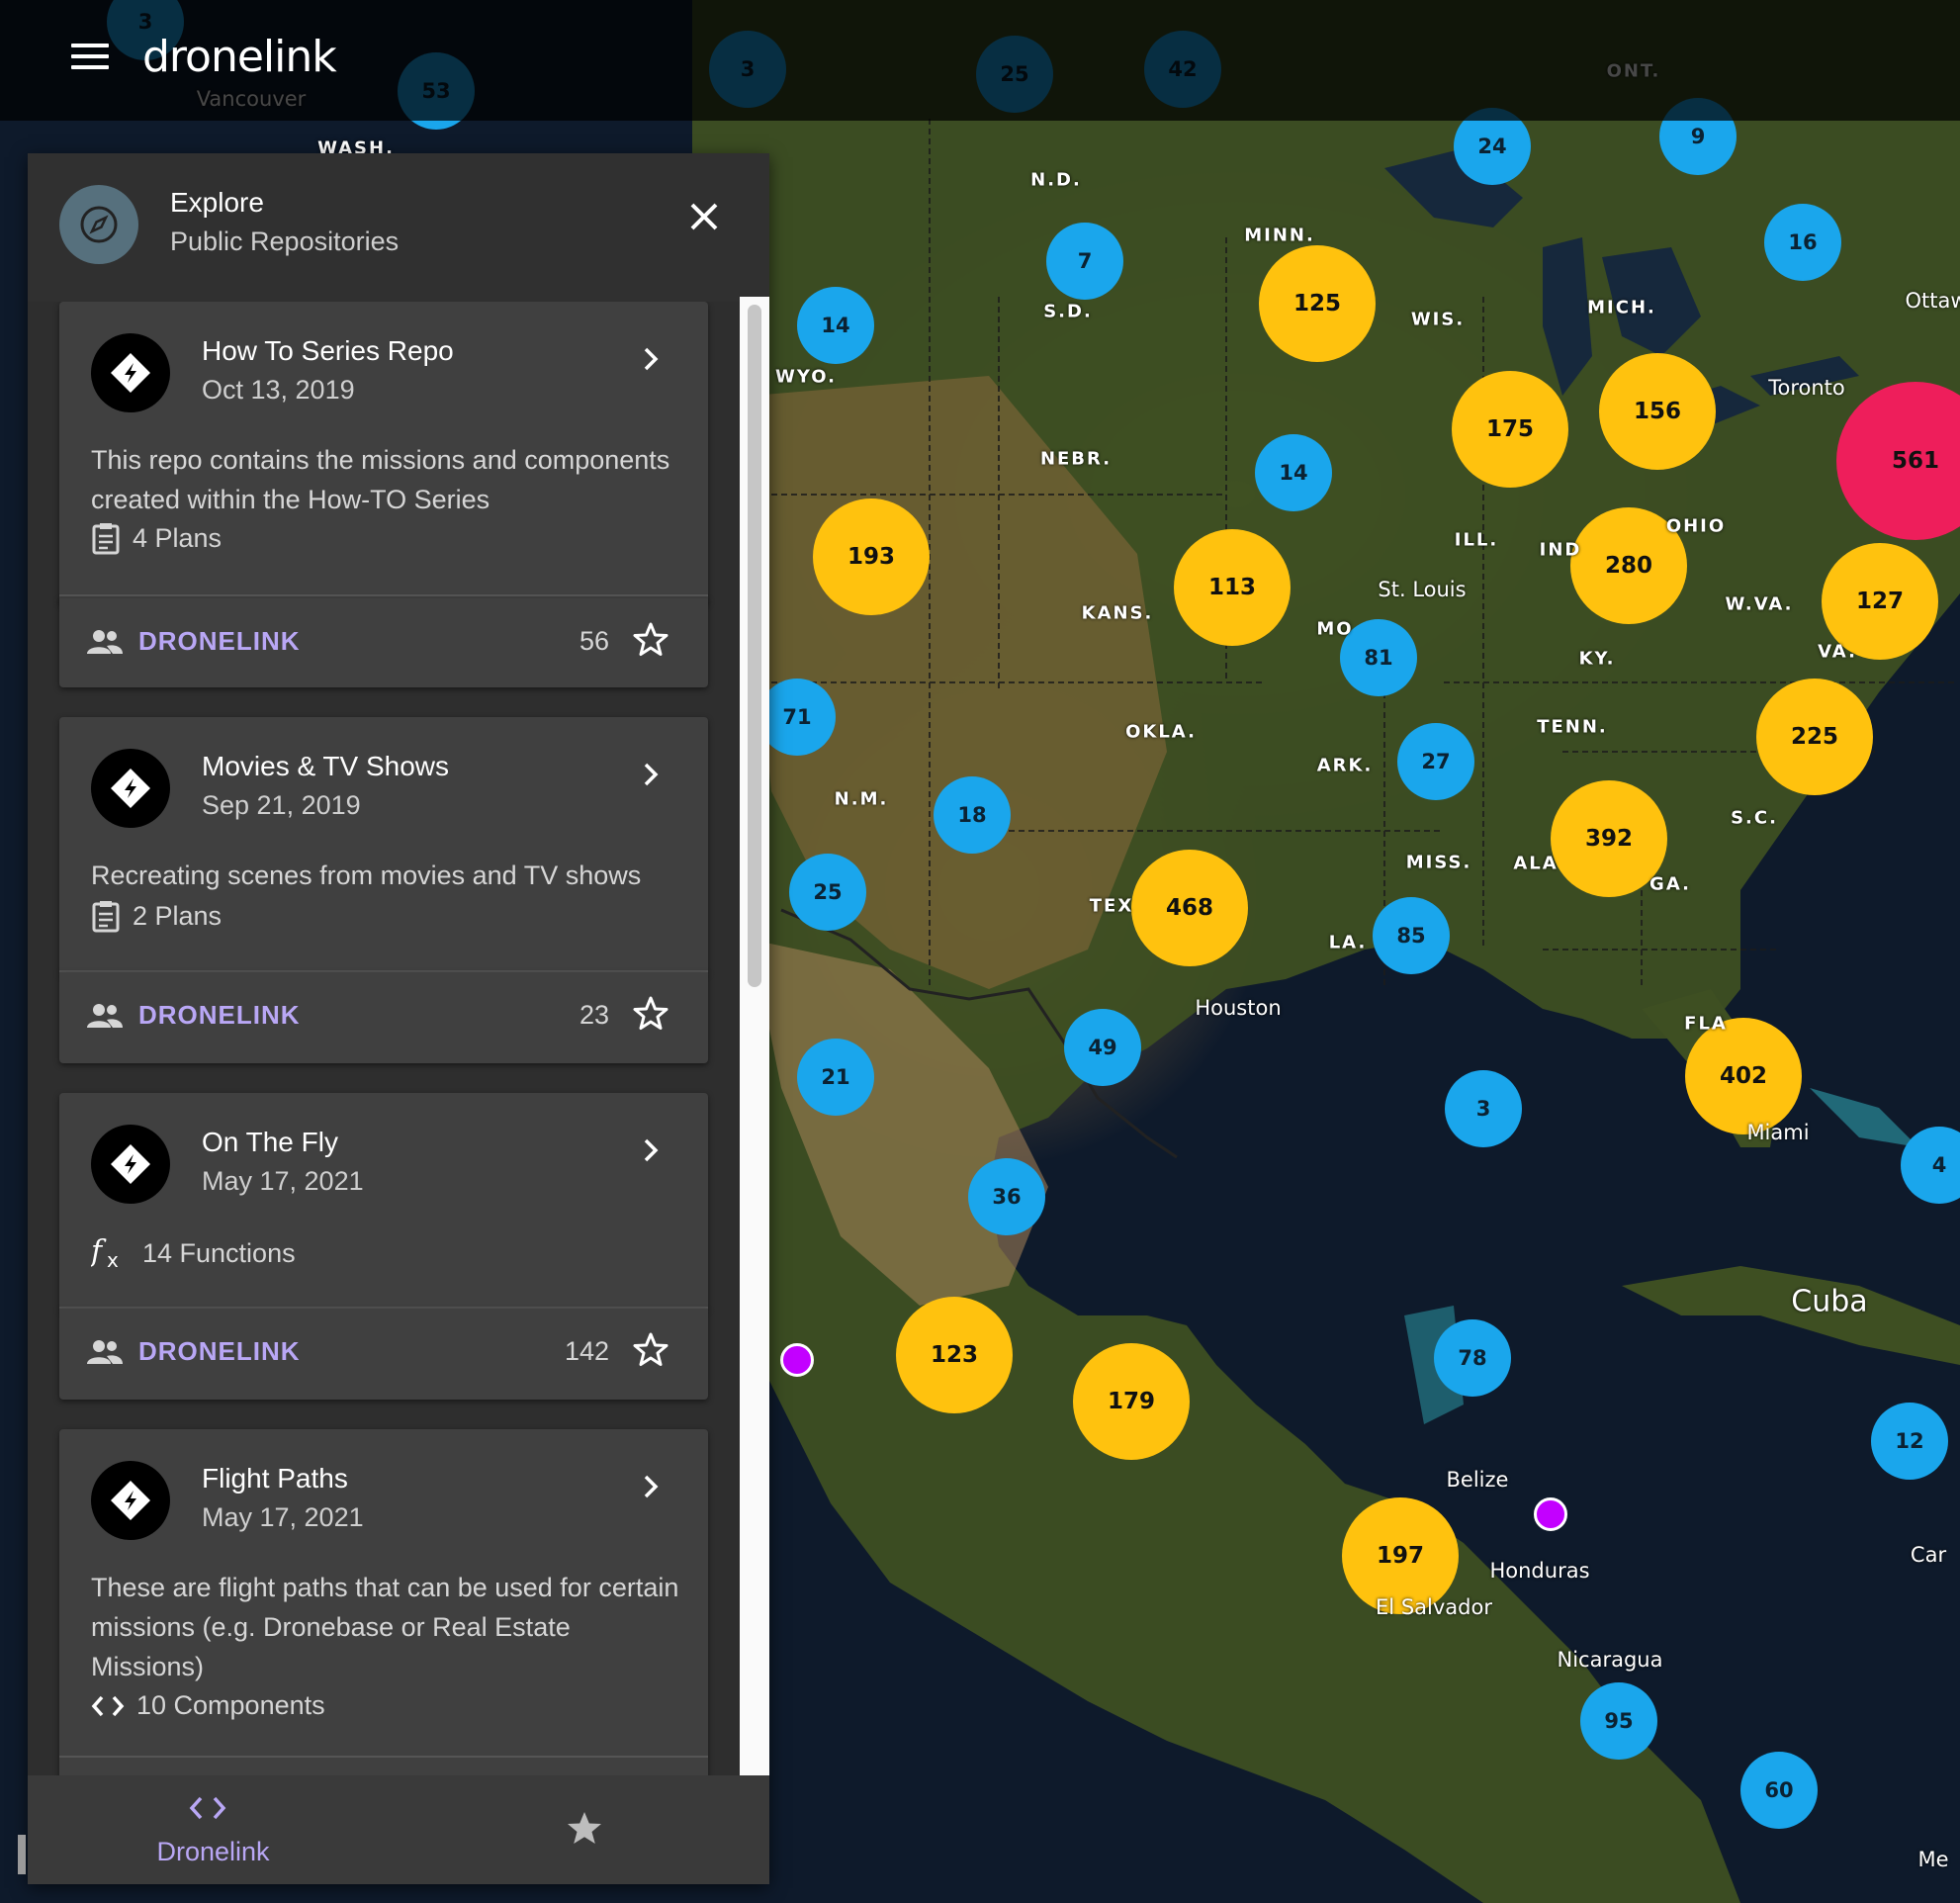  I want to click on map-cluster-marker: 49, so click(1102, 1047).